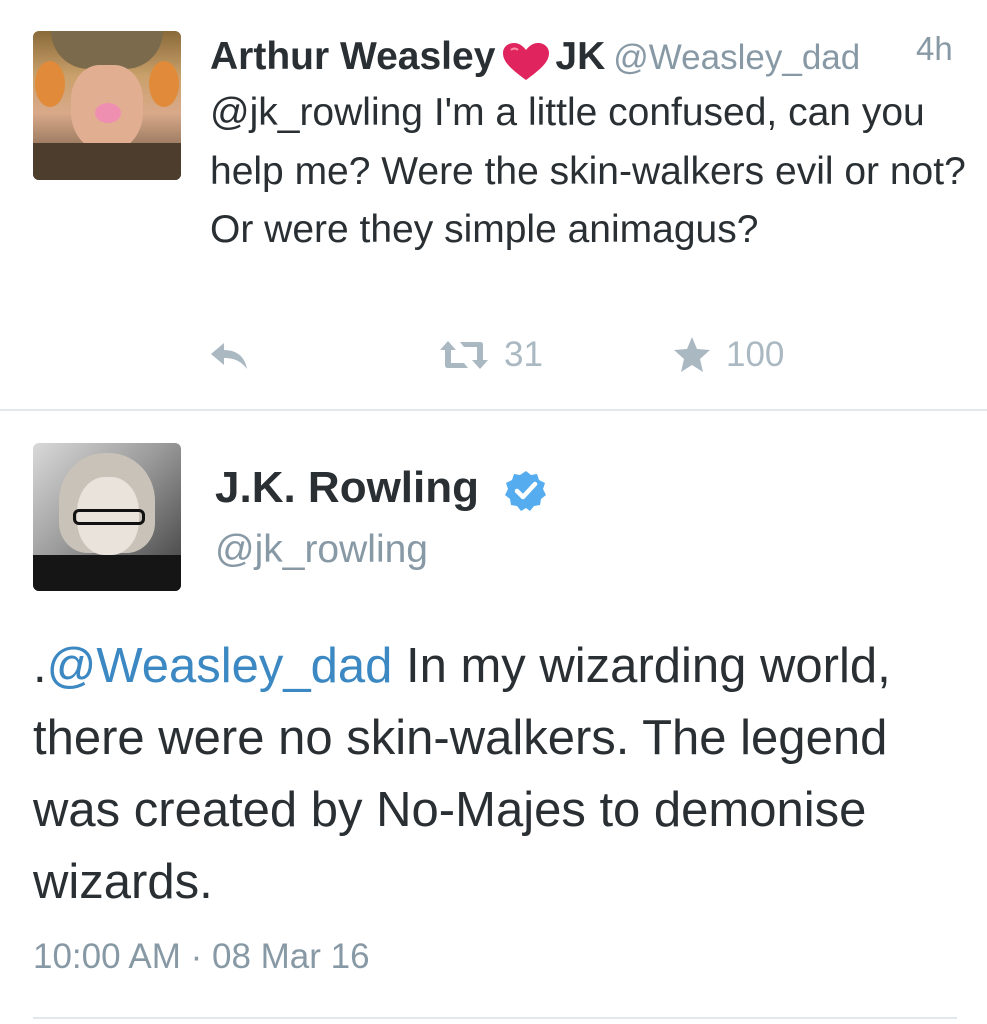  I want to click on display-name: J.K. Rowling, so click(347, 488).